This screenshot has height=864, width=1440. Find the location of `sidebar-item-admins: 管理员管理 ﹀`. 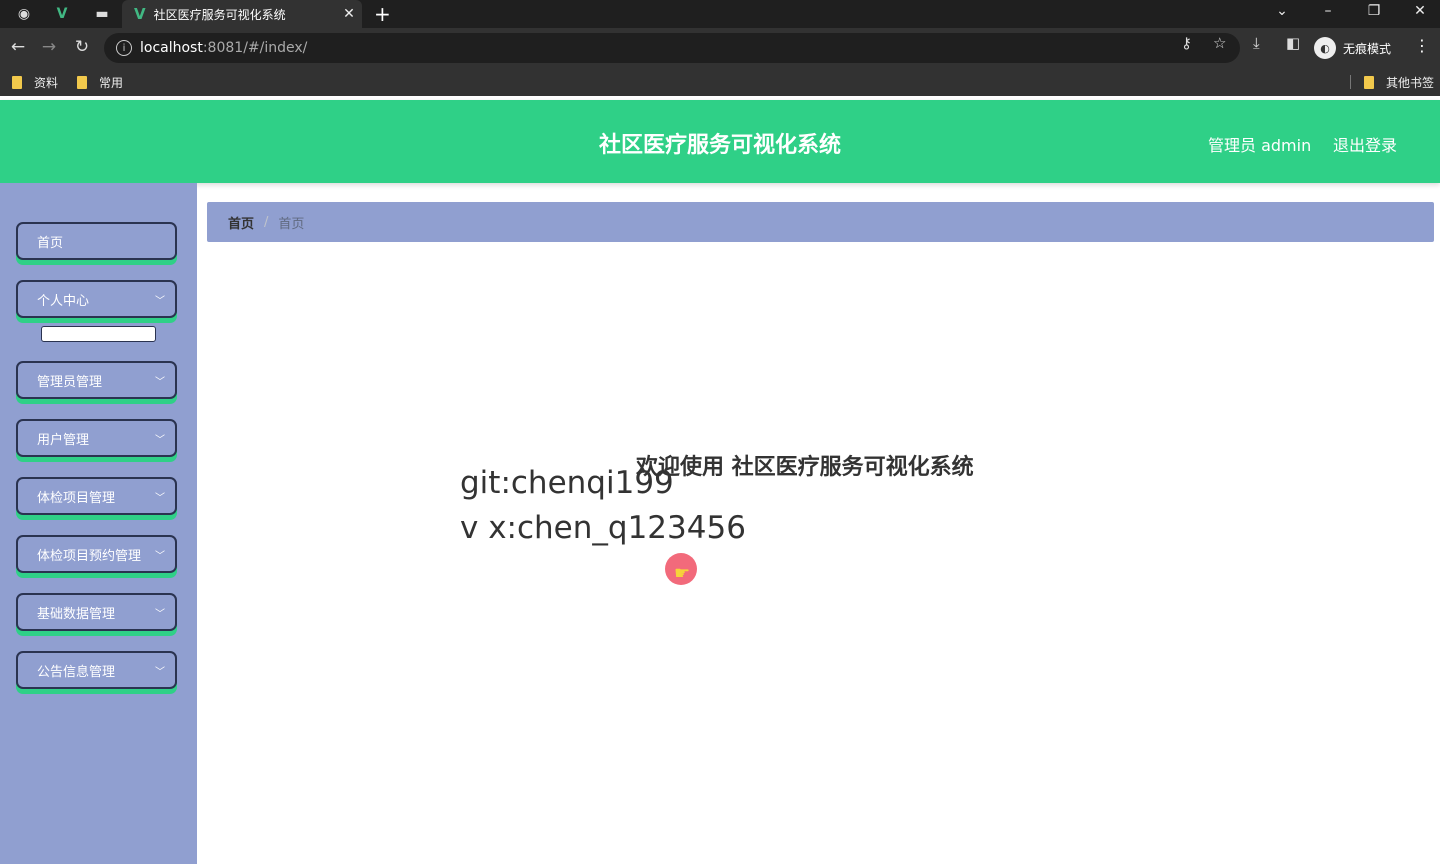

sidebar-item-admins: 管理员管理 ﹀ is located at coordinates (96, 380).